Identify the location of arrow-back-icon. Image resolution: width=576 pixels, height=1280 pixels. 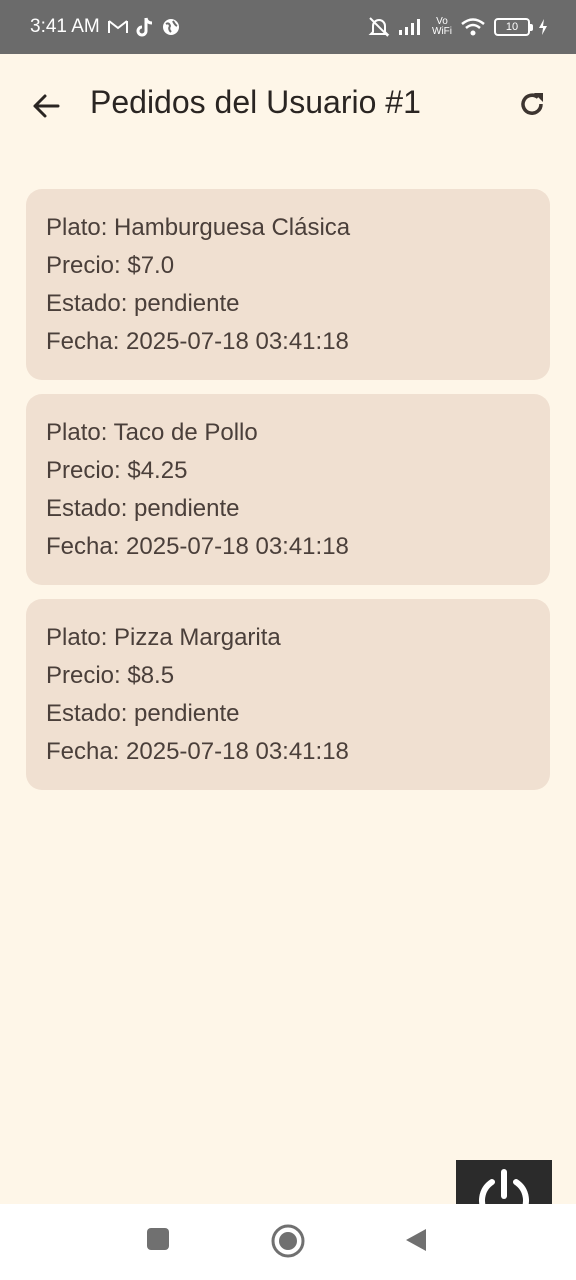
(46, 108).